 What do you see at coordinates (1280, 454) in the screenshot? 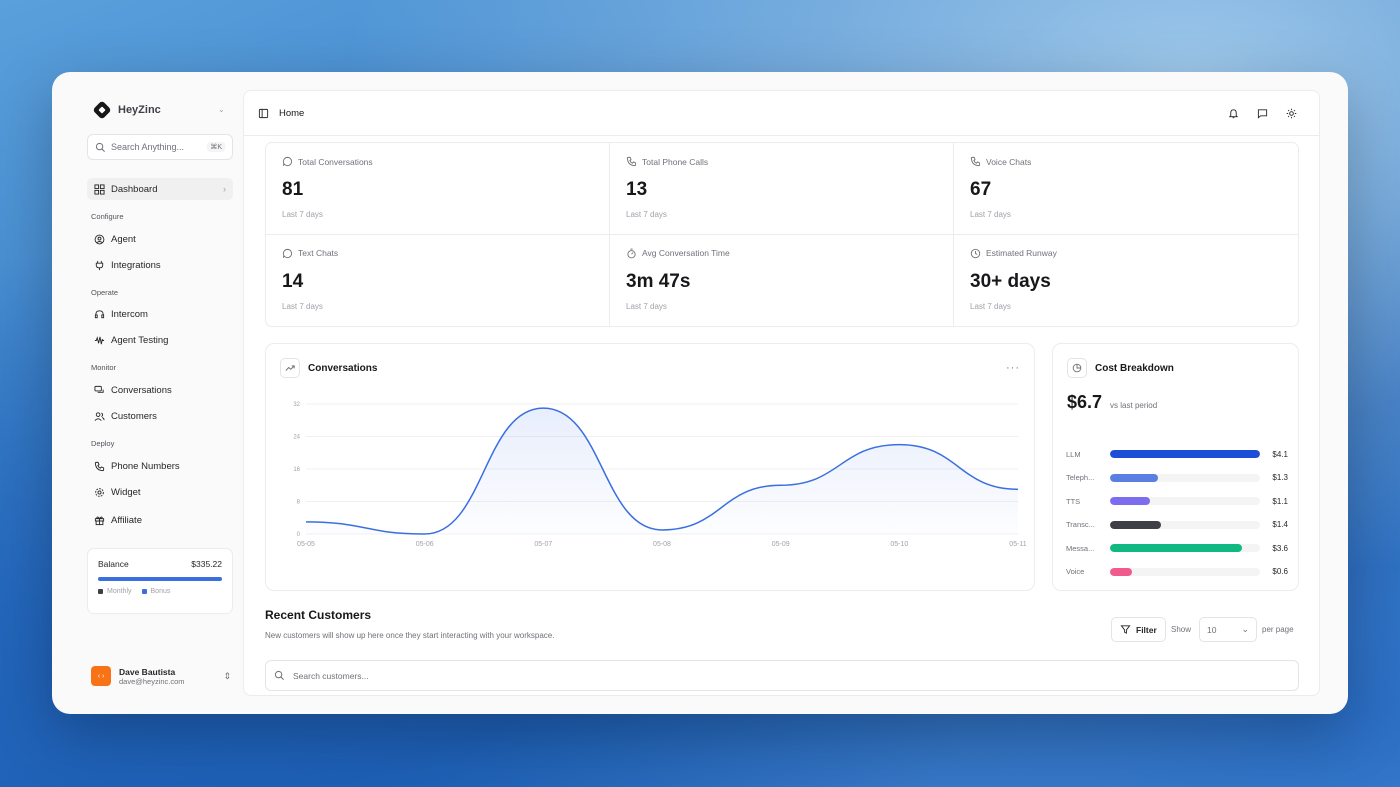
I see `cost-row-amount: $4.1` at bounding box center [1280, 454].